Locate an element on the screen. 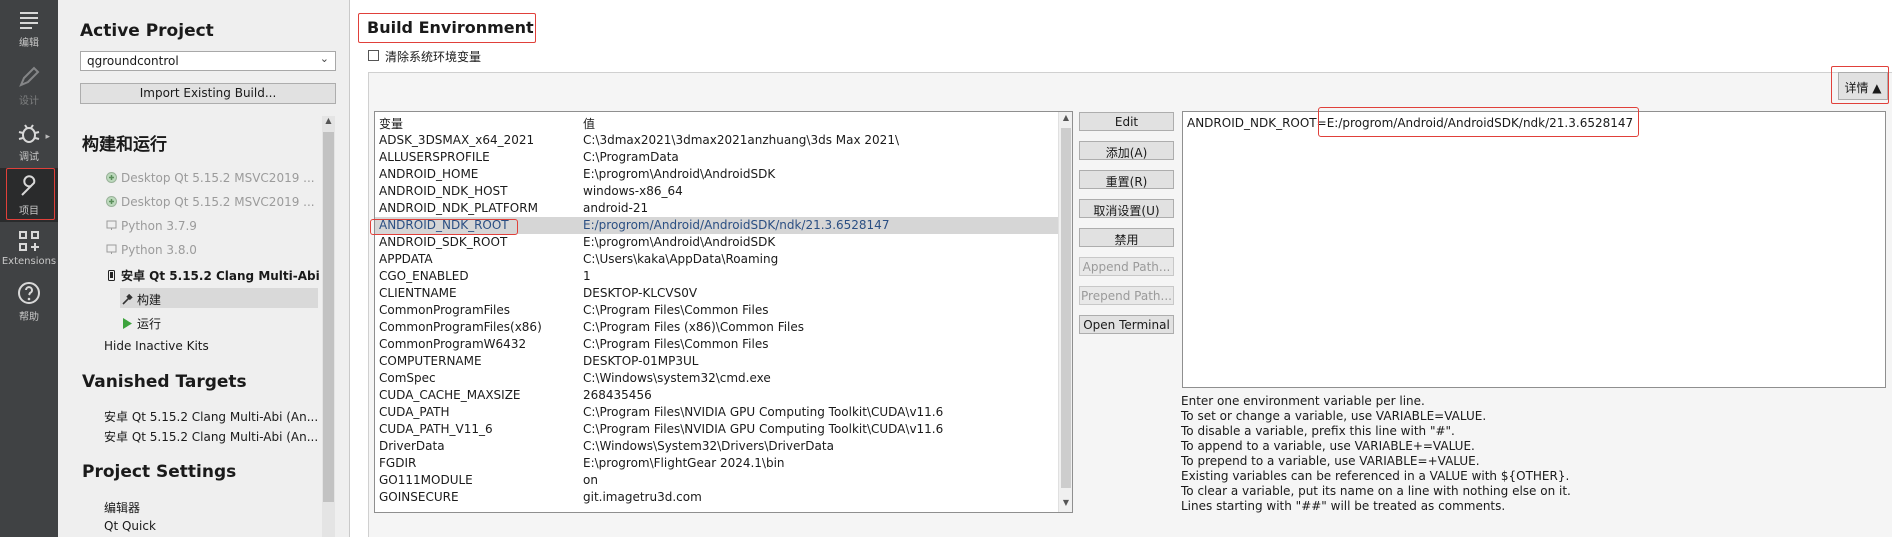 This screenshot has width=1892, height=537. design-icon is located at coordinates (29, 76).